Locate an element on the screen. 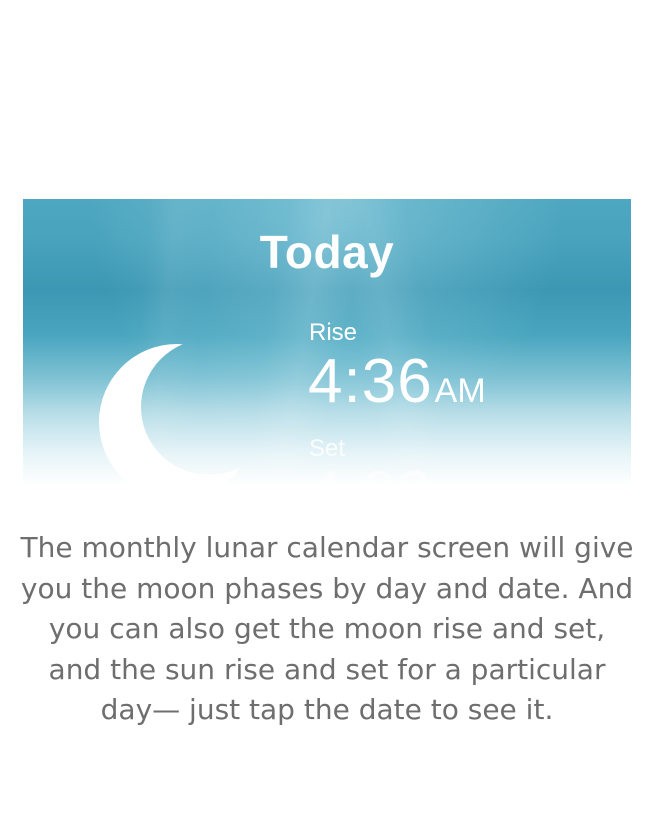 The width and height of the screenshot is (654, 839). moonrise-time: 4:36AM is located at coordinates (397, 386).